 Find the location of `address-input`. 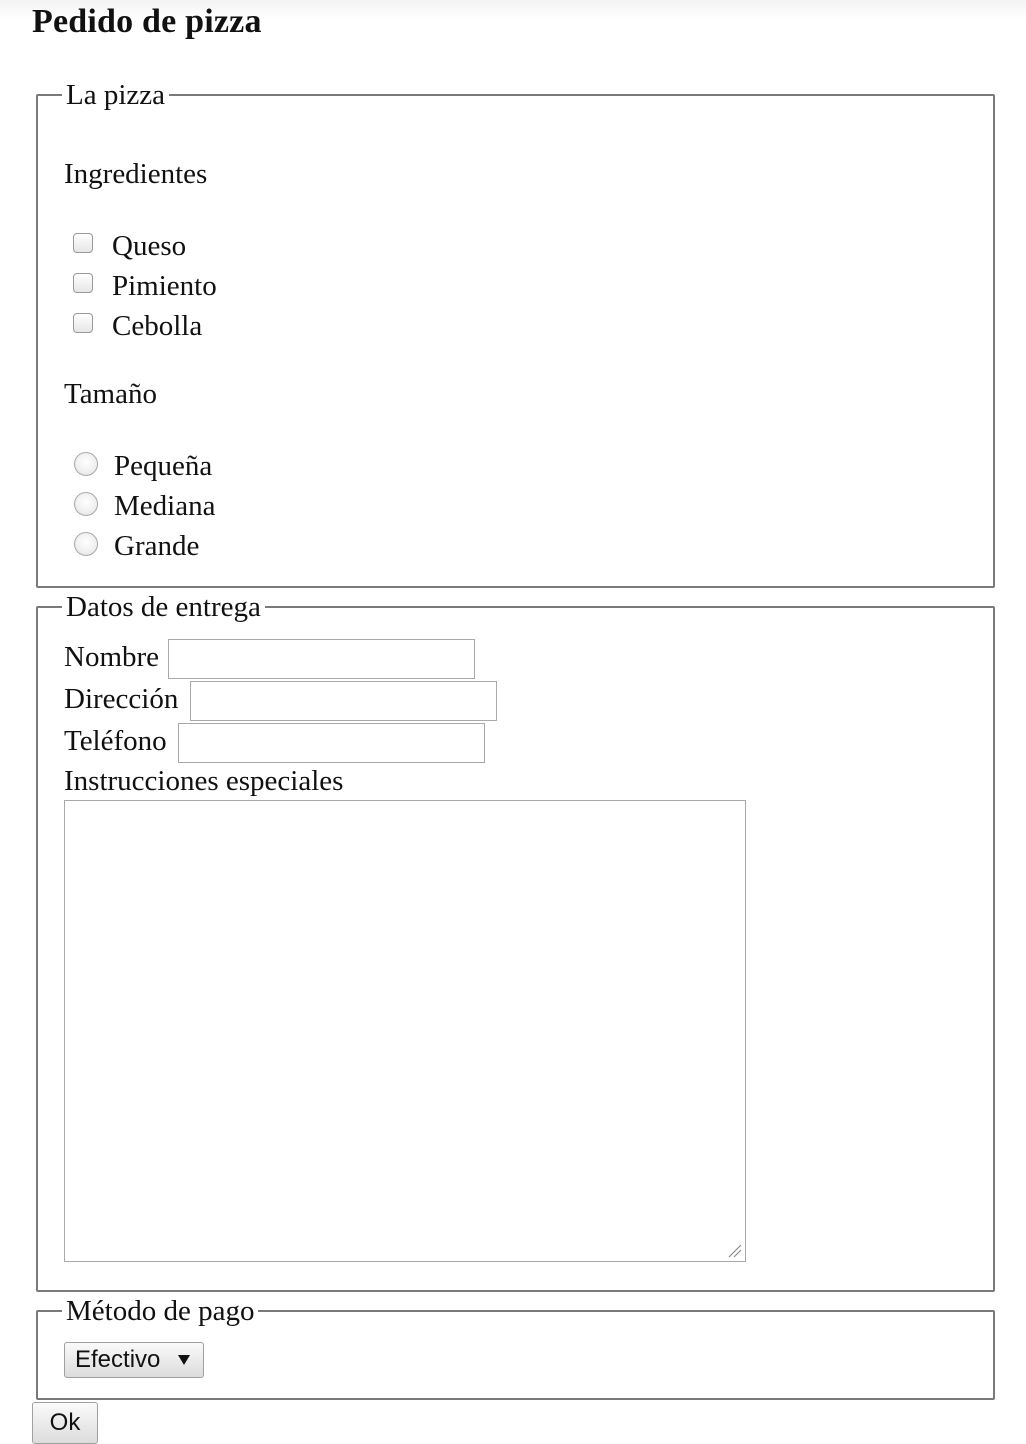

address-input is located at coordinates (343, 701).